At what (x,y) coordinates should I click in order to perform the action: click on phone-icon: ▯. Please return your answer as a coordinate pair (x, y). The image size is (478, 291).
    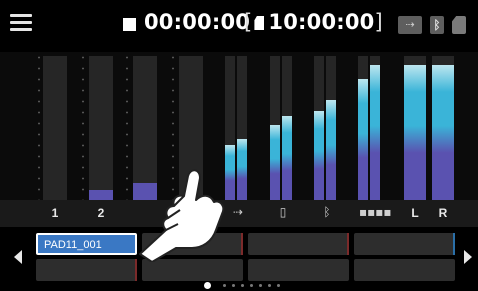
    Looking at the image, I should click on (283, 212).